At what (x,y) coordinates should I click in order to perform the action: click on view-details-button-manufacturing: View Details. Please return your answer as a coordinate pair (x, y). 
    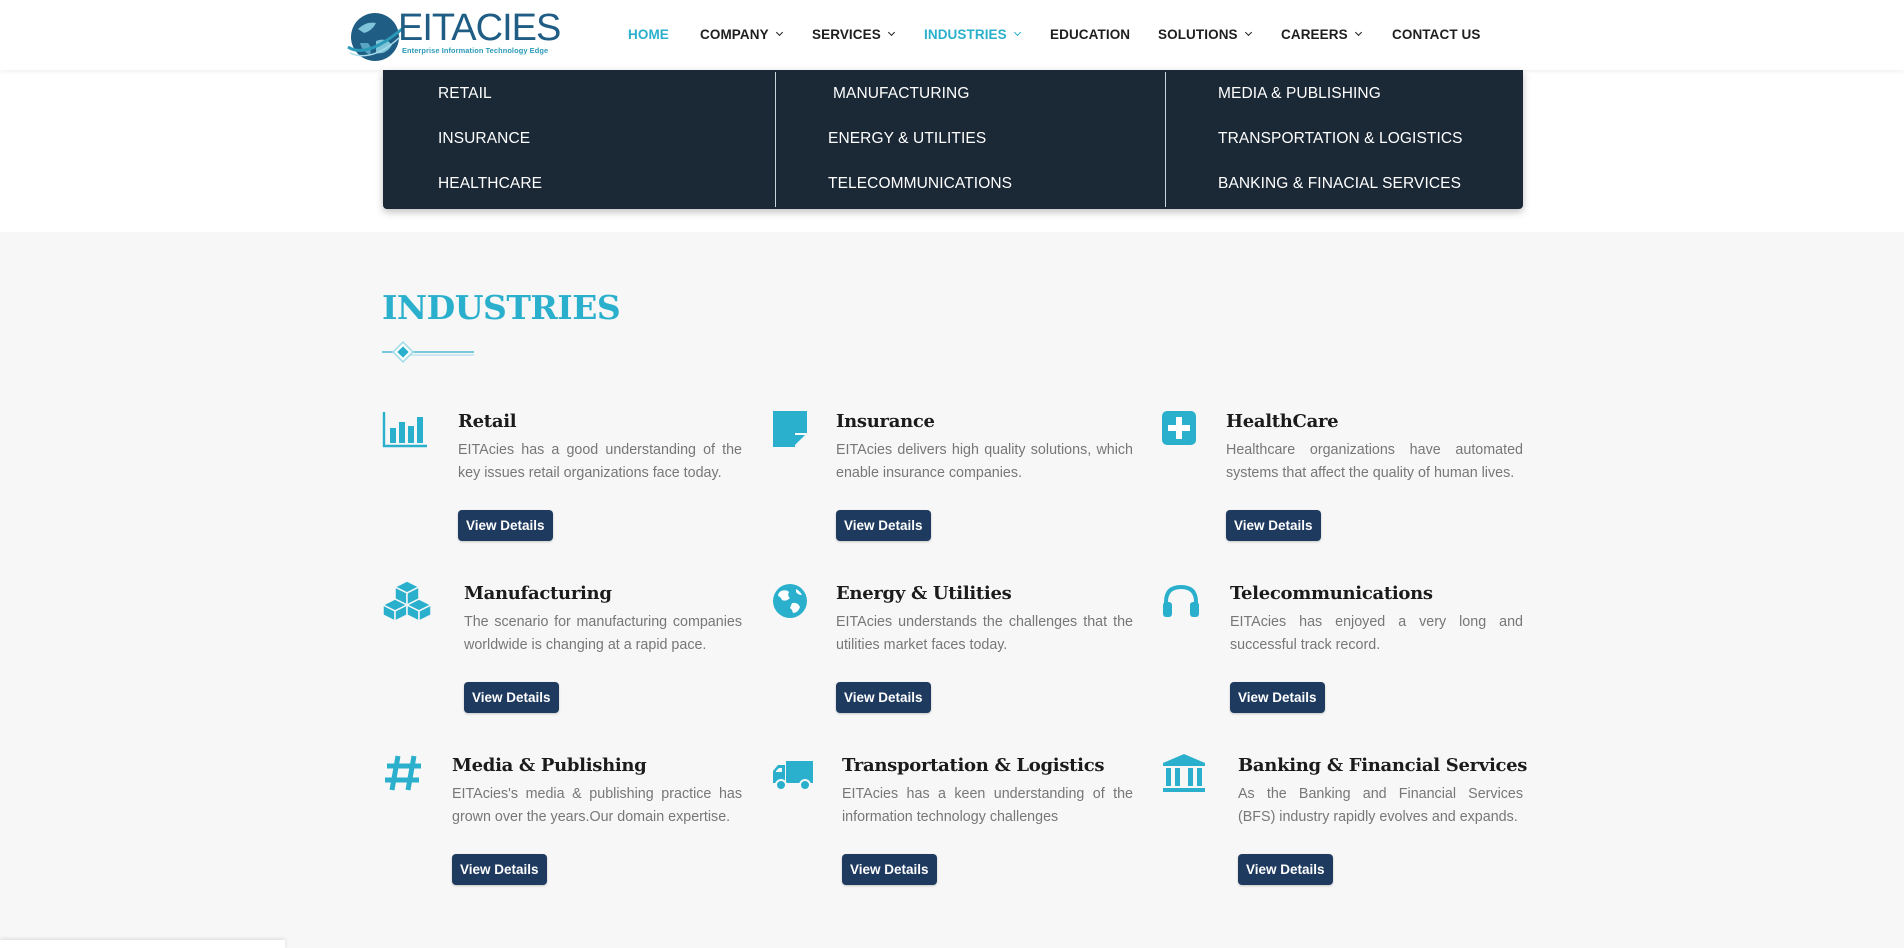
    Looking at the image, I should click on (511, 697).